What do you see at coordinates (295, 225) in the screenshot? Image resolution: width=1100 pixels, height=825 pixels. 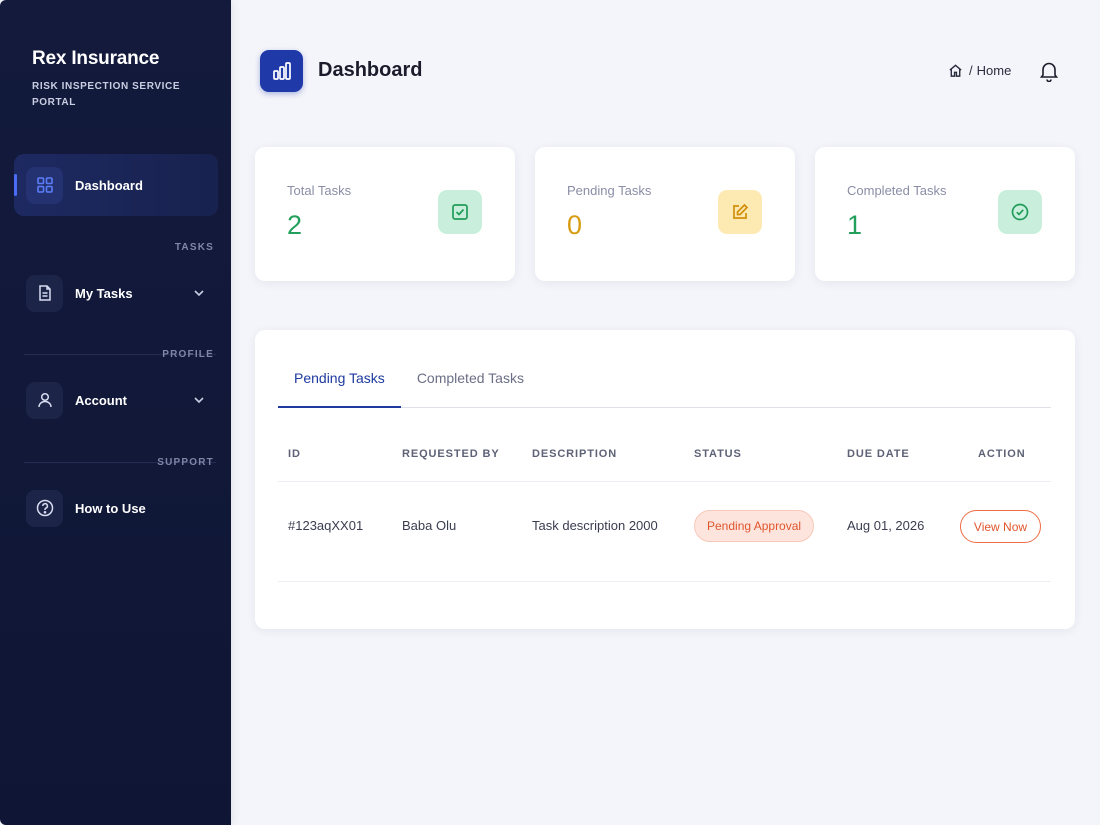 I see `stat-value: 2` at bounding box center [295, 225].